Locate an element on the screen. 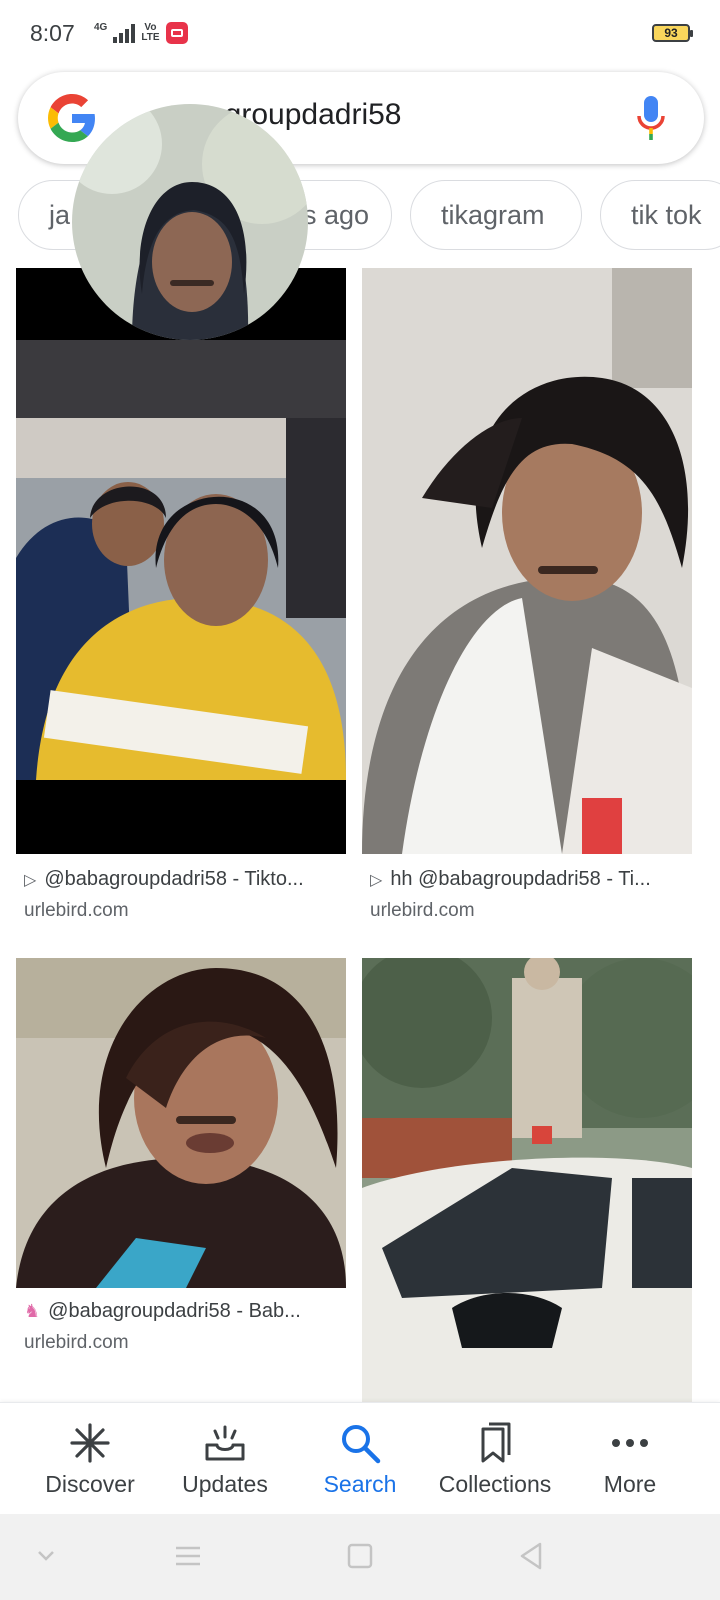 The image size is (720, 1600). chip-tikagram: tikagram is located at coordinates (496, 215).